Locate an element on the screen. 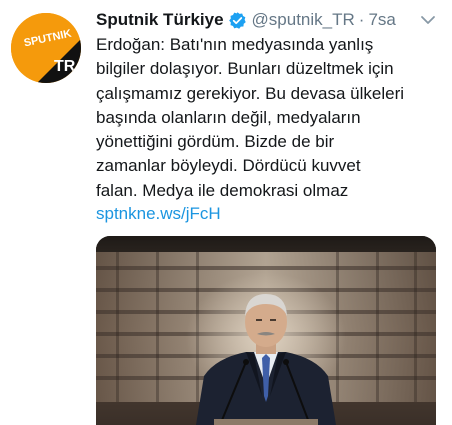 This screenshot has width=452, height=425. tweet-header: Sputnik Türkiye @sputnik_TR · 7sa is located at coordinates (246, 20).